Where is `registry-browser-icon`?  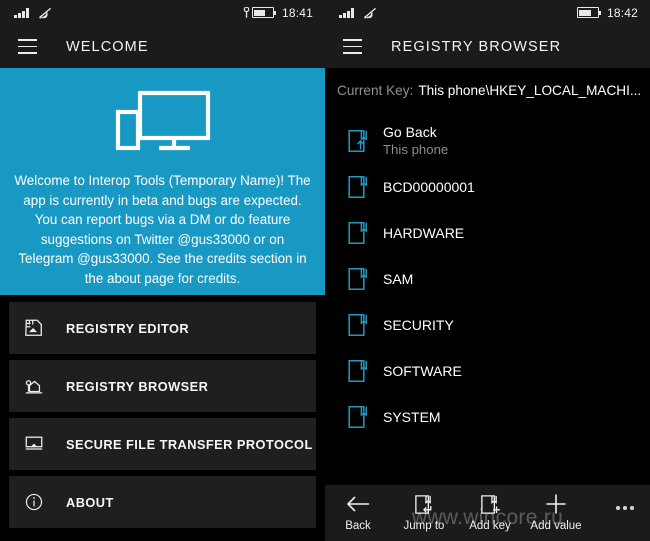
registry-browser-icon is located at coordinates (34, 386).